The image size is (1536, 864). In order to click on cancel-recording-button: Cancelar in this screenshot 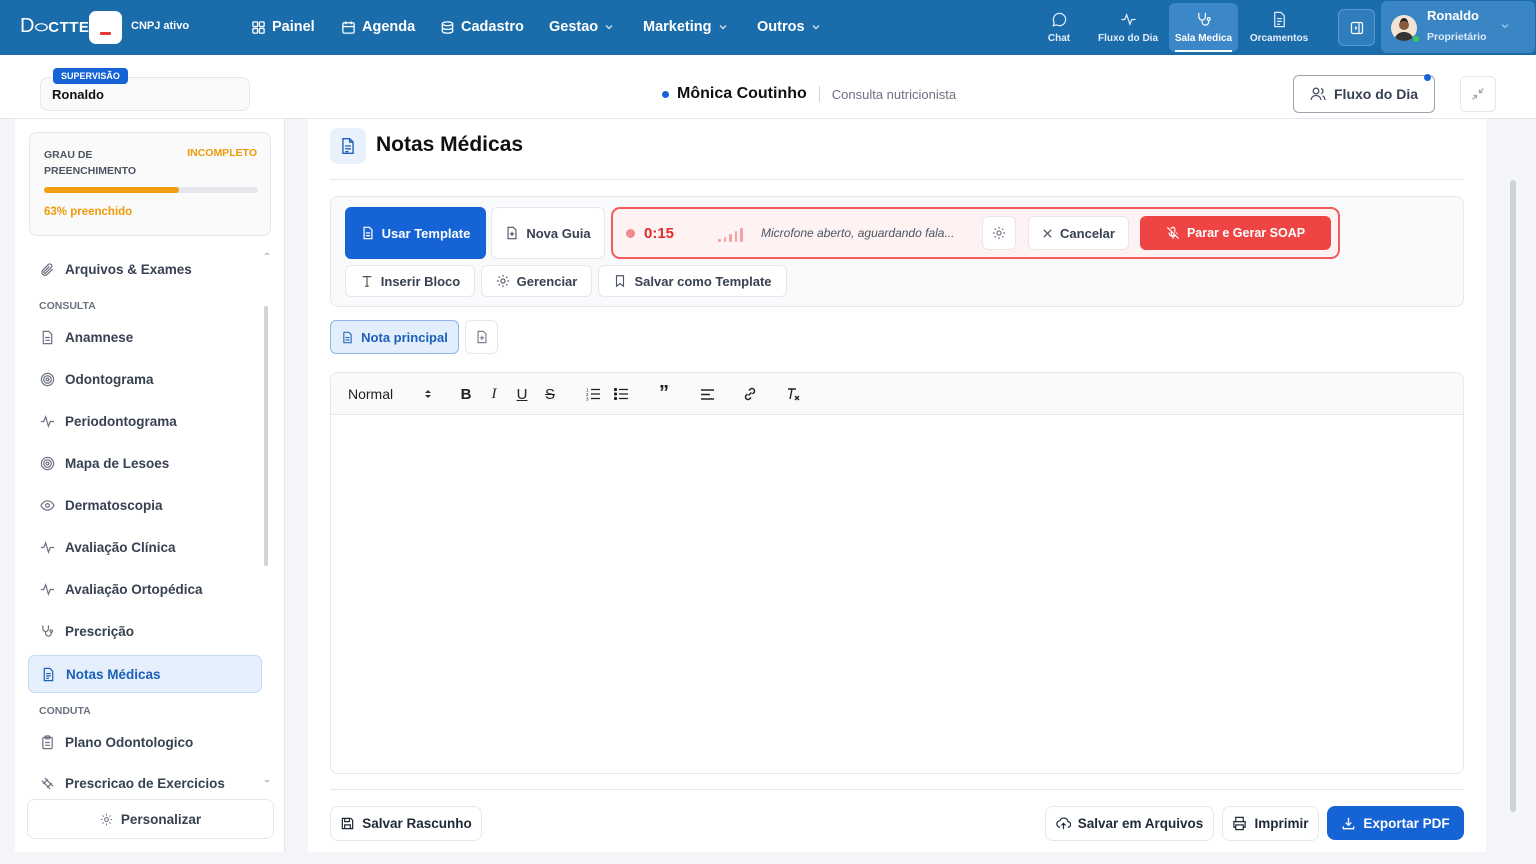, I will do `click(1078, 233)`.